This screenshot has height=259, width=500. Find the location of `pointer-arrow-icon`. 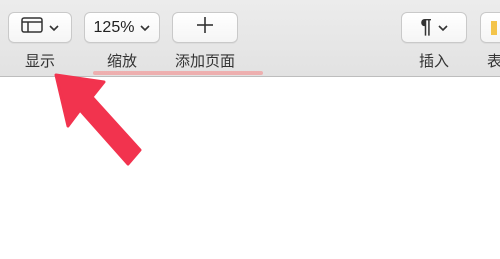

pointer-arrow-icon is located at coordinates (98, 119).